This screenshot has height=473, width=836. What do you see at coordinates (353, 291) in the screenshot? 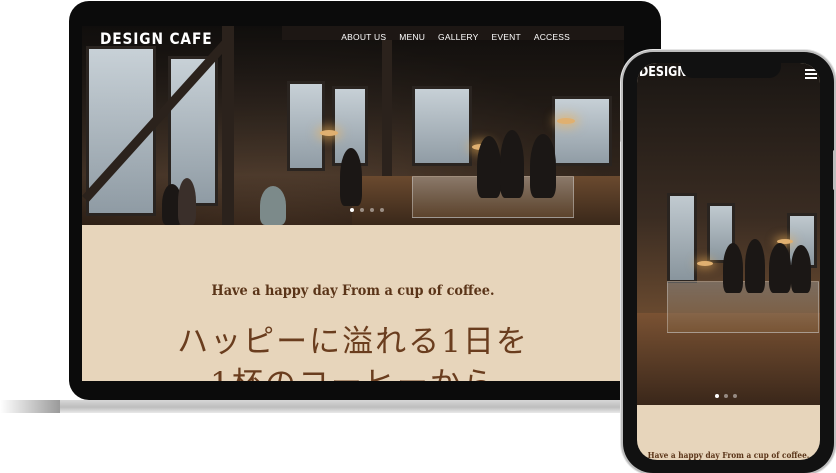
I see `english-tagline: Have a happy day From a cup of coffee.` at bounding box center [353, 291].